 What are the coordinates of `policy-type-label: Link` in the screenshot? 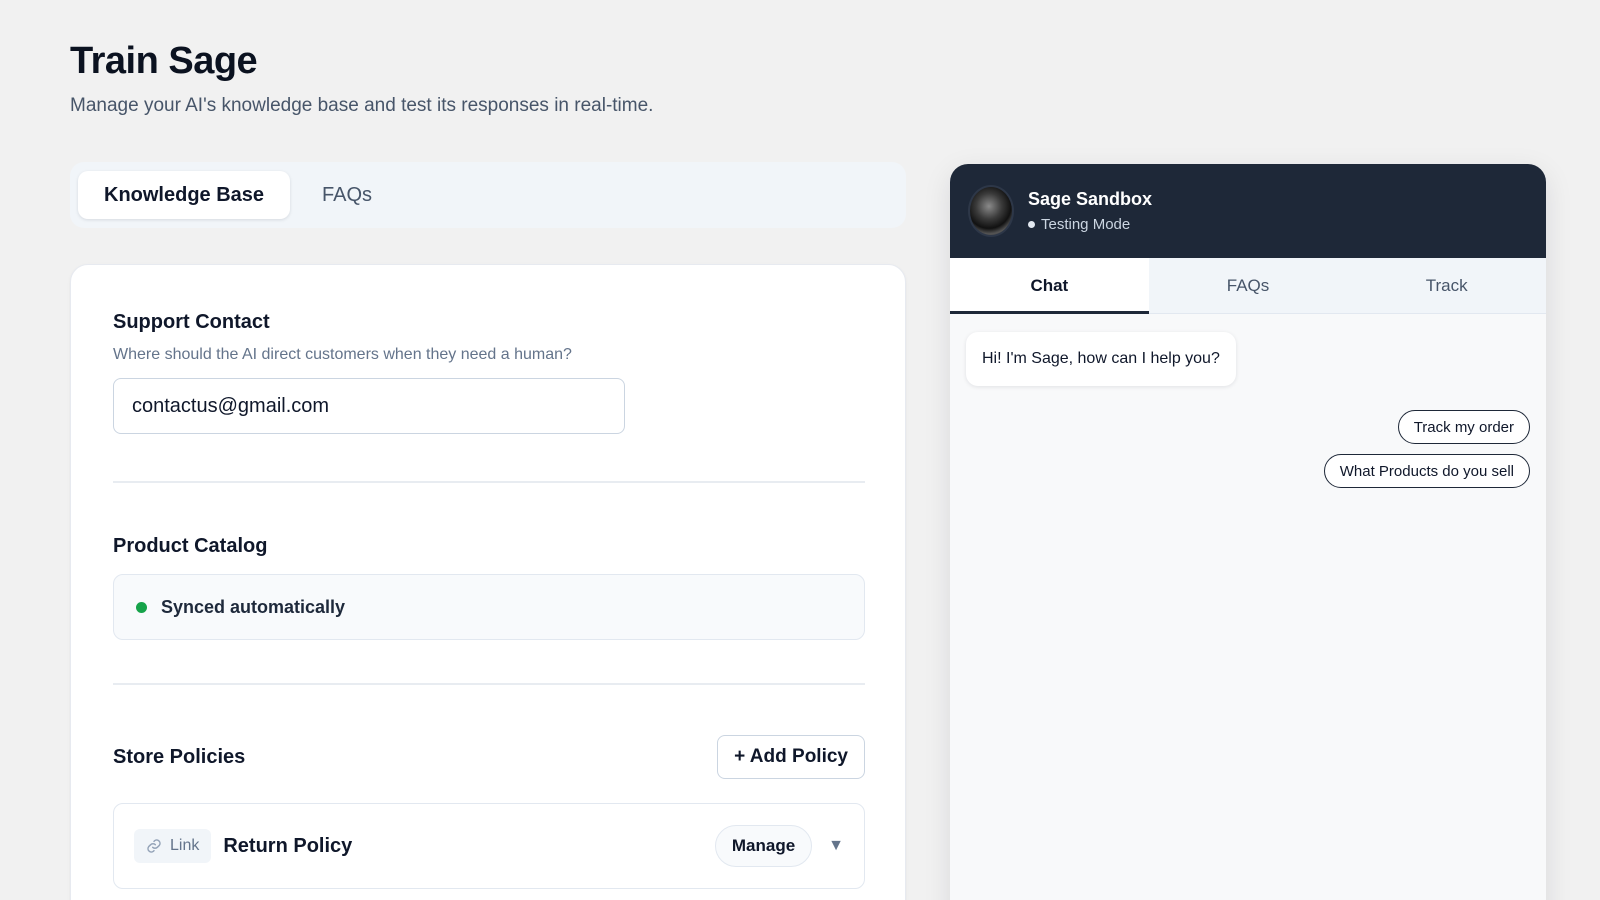 It's located at (185, 845).